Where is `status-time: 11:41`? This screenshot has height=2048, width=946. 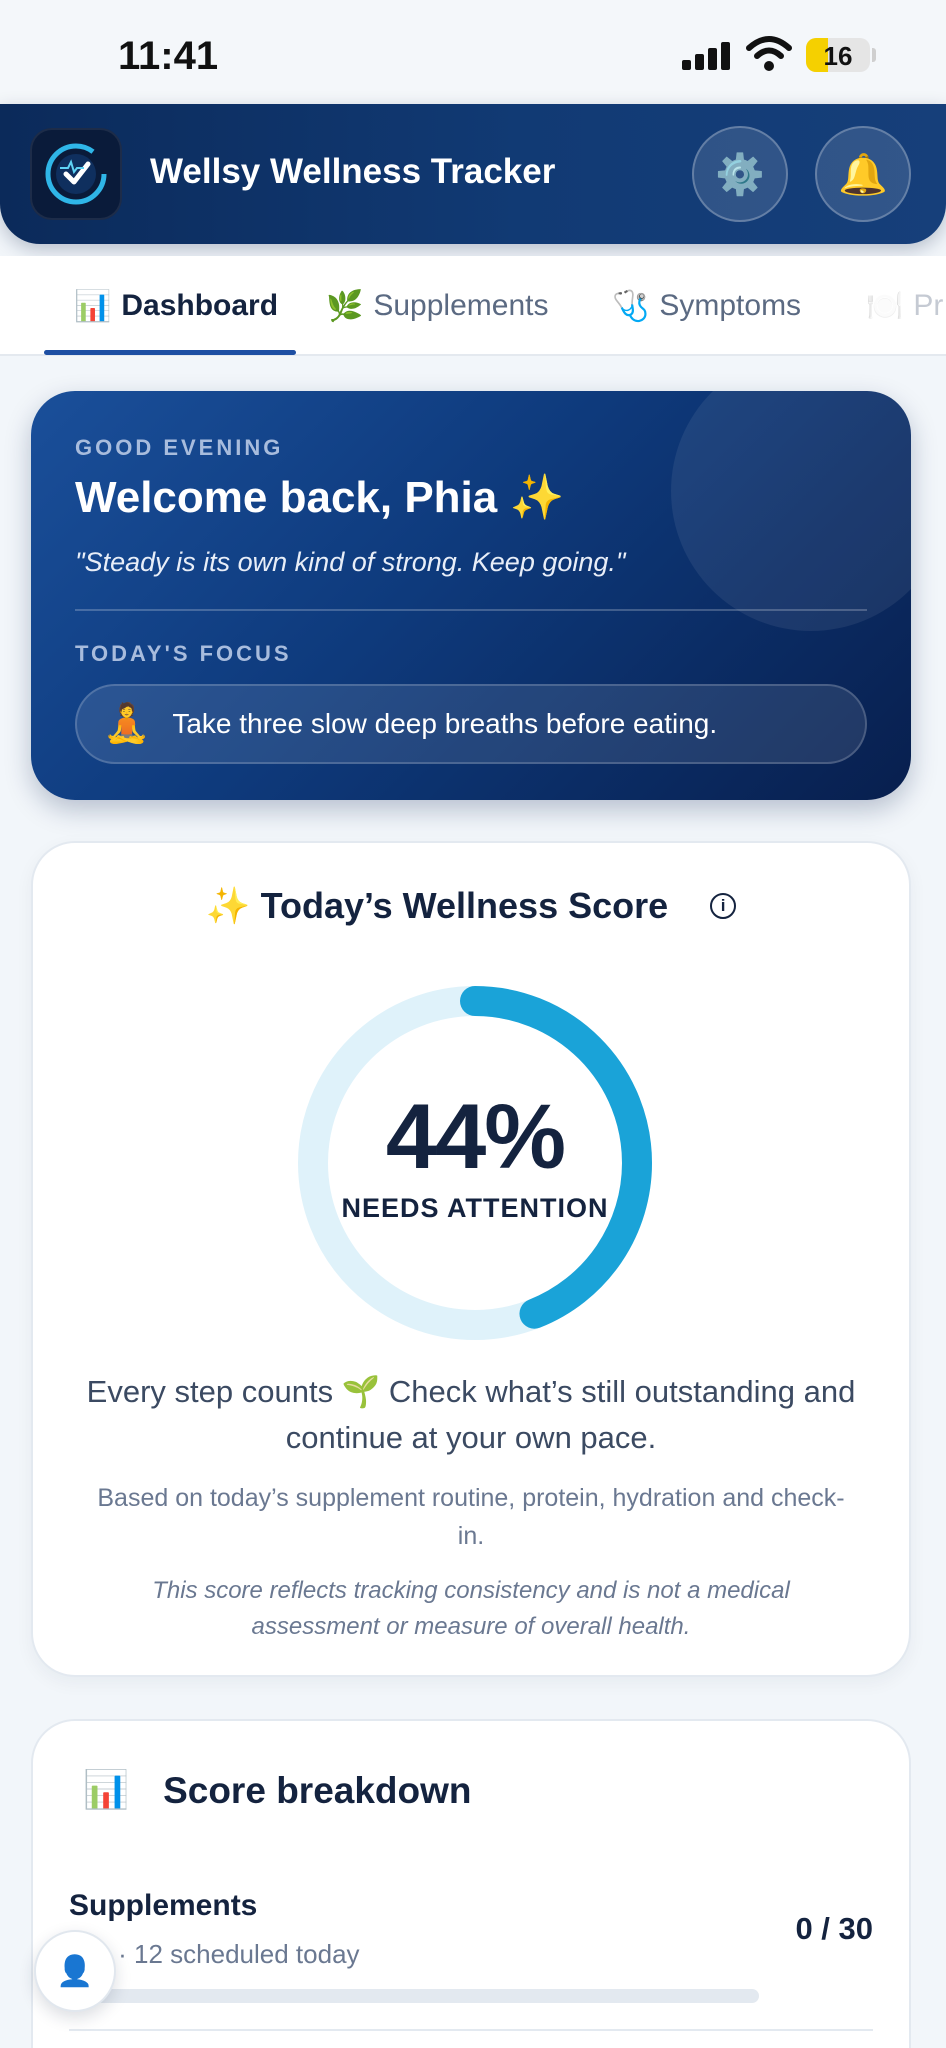
status-time: 11:41 is located at coordinates (168, 56).